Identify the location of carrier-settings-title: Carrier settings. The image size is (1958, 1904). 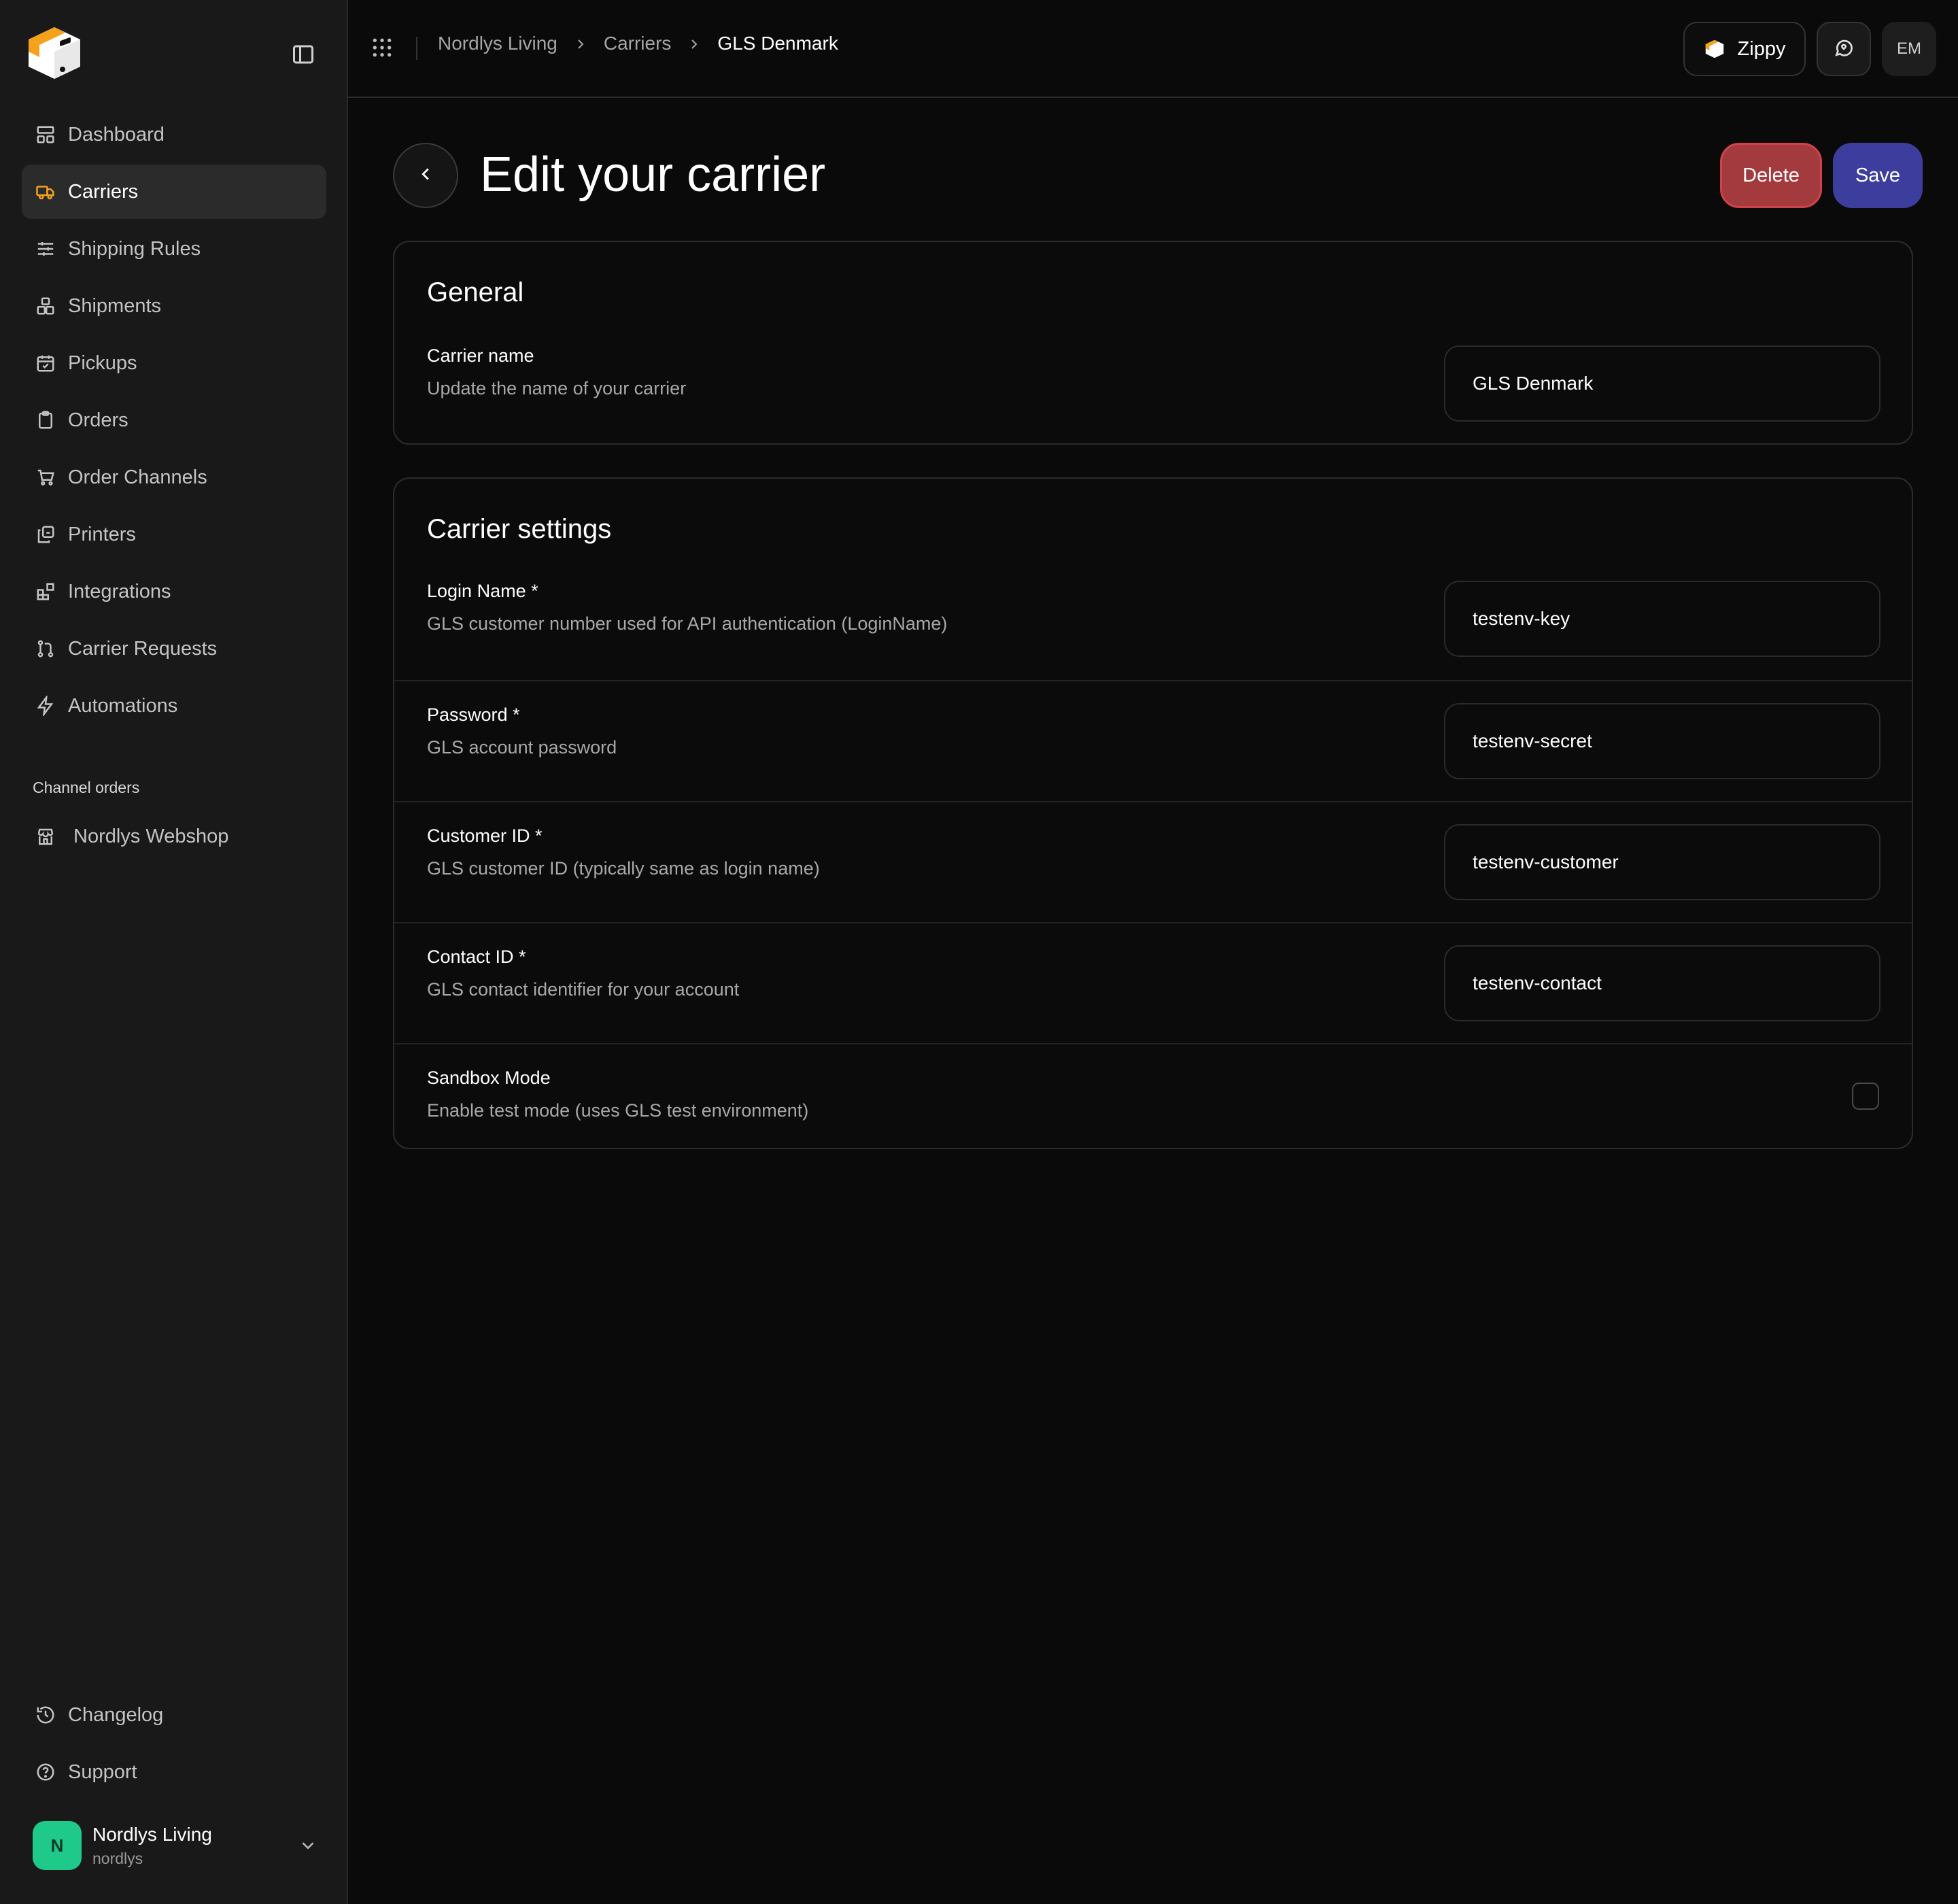
(519, 529).